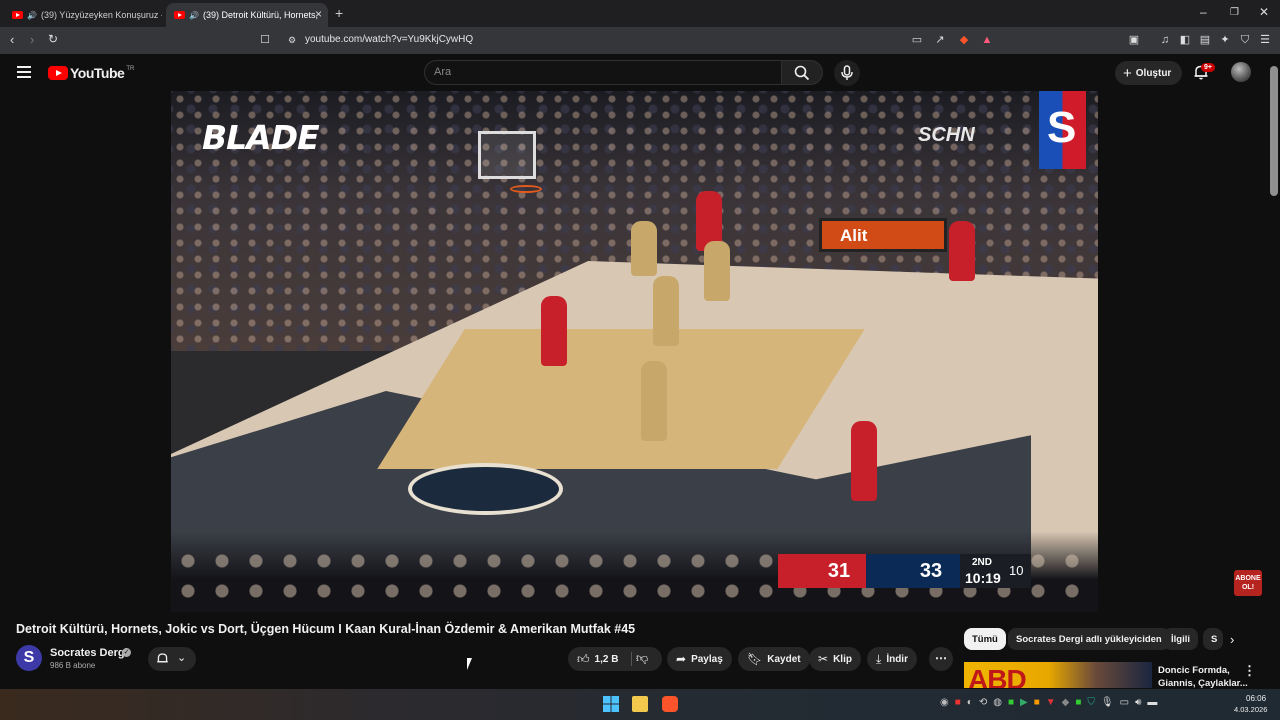 The width and height of the screenshot is (1280, 720). What do you see at coordinates (130, 69) in the screenshot?
I see `region-code: TR` at bounding box center [130, 69].